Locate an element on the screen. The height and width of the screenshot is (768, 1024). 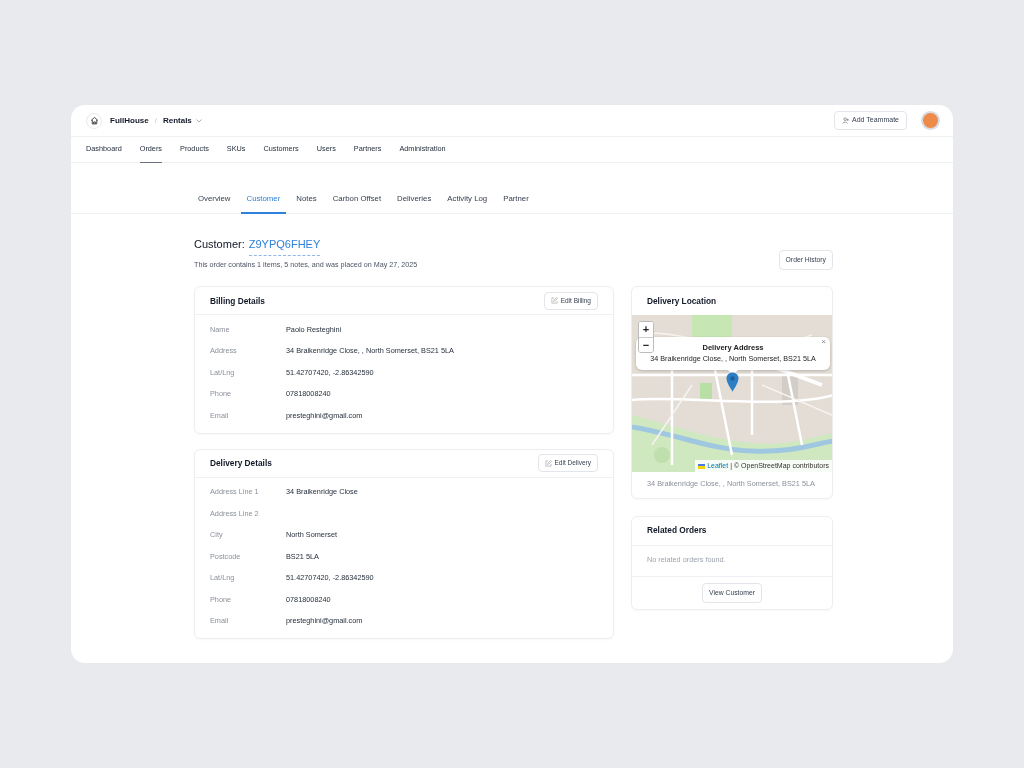
brand-link: FullHouse is located at coordinates (129, 120).